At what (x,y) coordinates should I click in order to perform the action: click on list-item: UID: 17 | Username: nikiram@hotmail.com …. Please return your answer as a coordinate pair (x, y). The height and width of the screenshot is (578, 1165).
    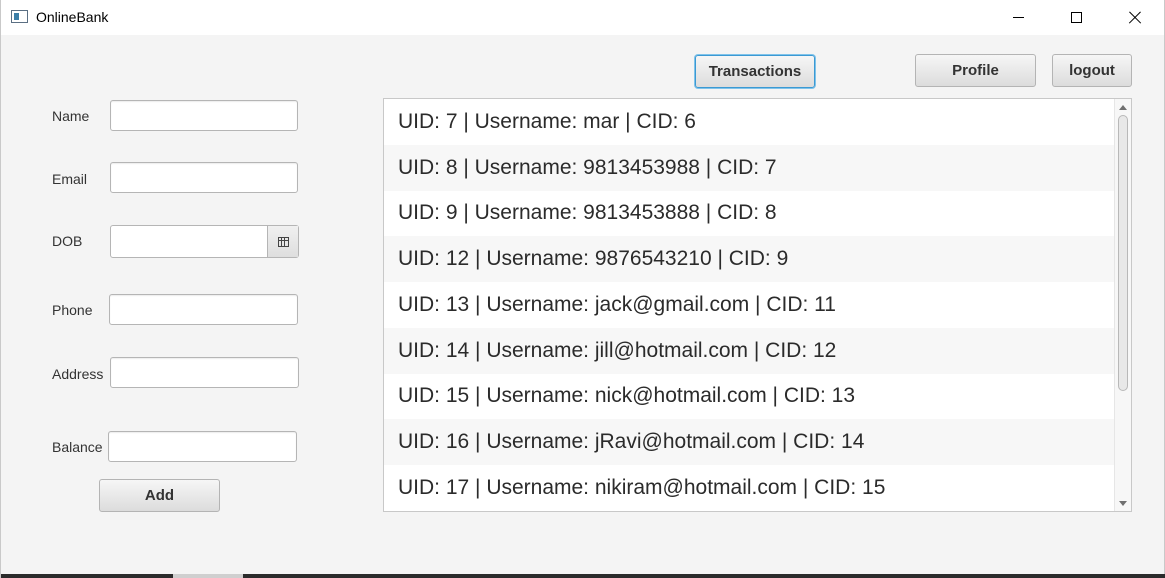
    Looking at the image, I should click on (749, 488).